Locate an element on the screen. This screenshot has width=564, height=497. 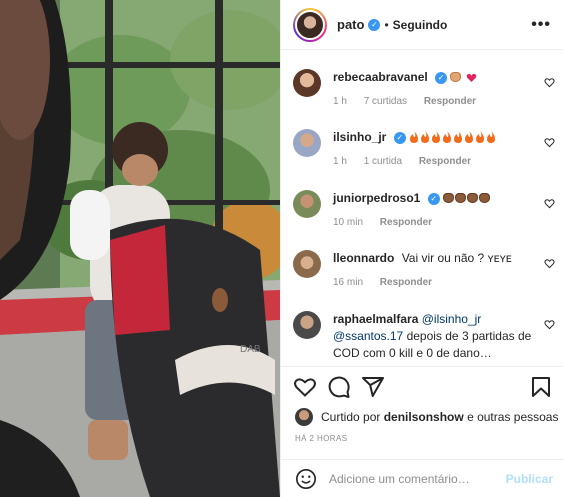
svg-text: DAB is located at coordinates (250, 349).